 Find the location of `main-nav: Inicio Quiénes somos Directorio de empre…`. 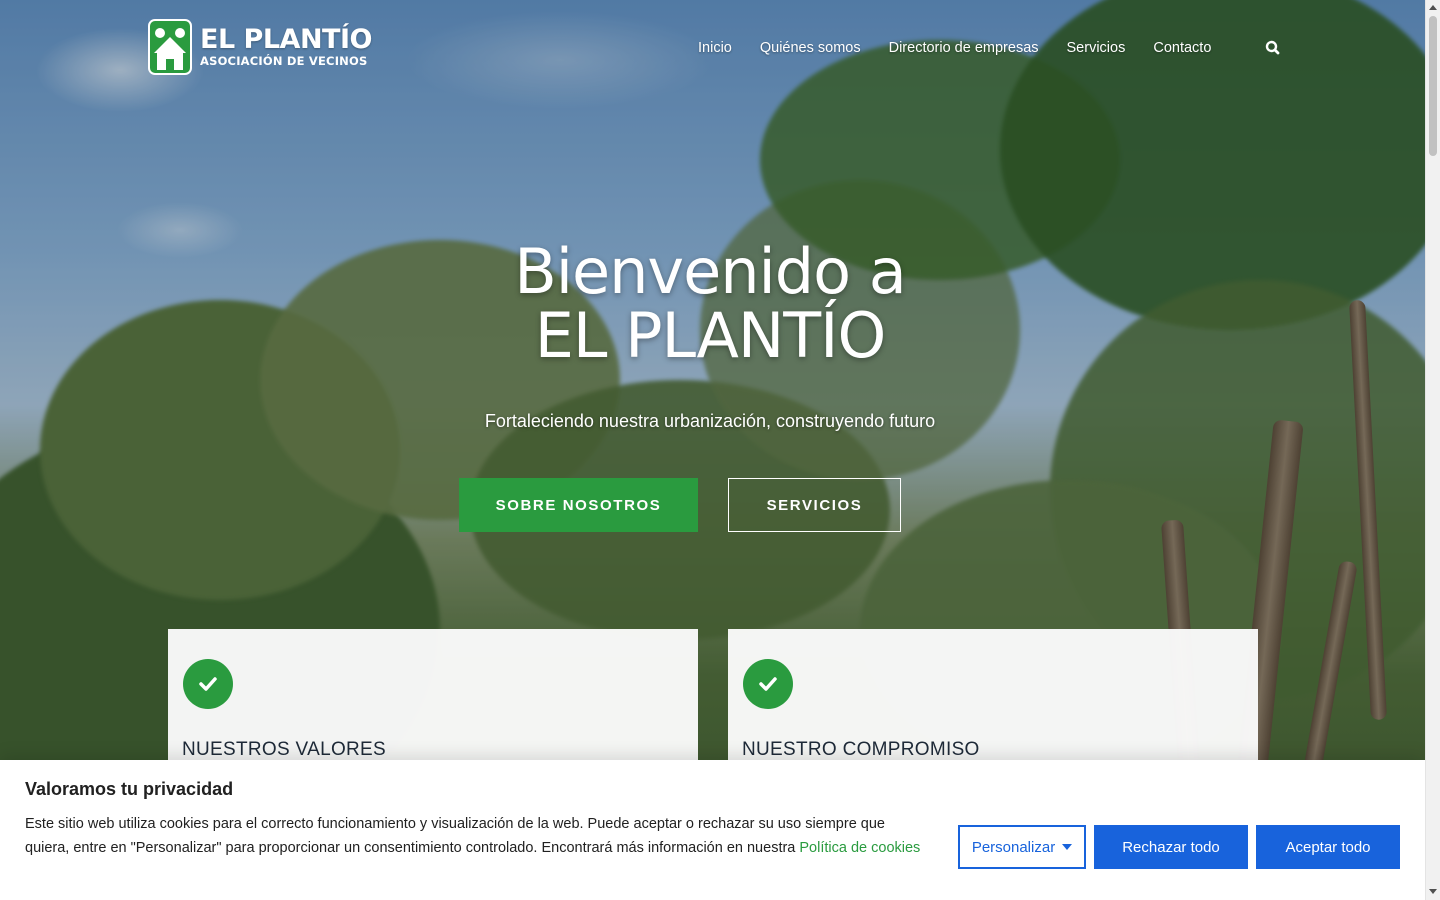

main-nav: Inicio Quiénes somos Directorio de empre… is located at coordinates (954, 48).